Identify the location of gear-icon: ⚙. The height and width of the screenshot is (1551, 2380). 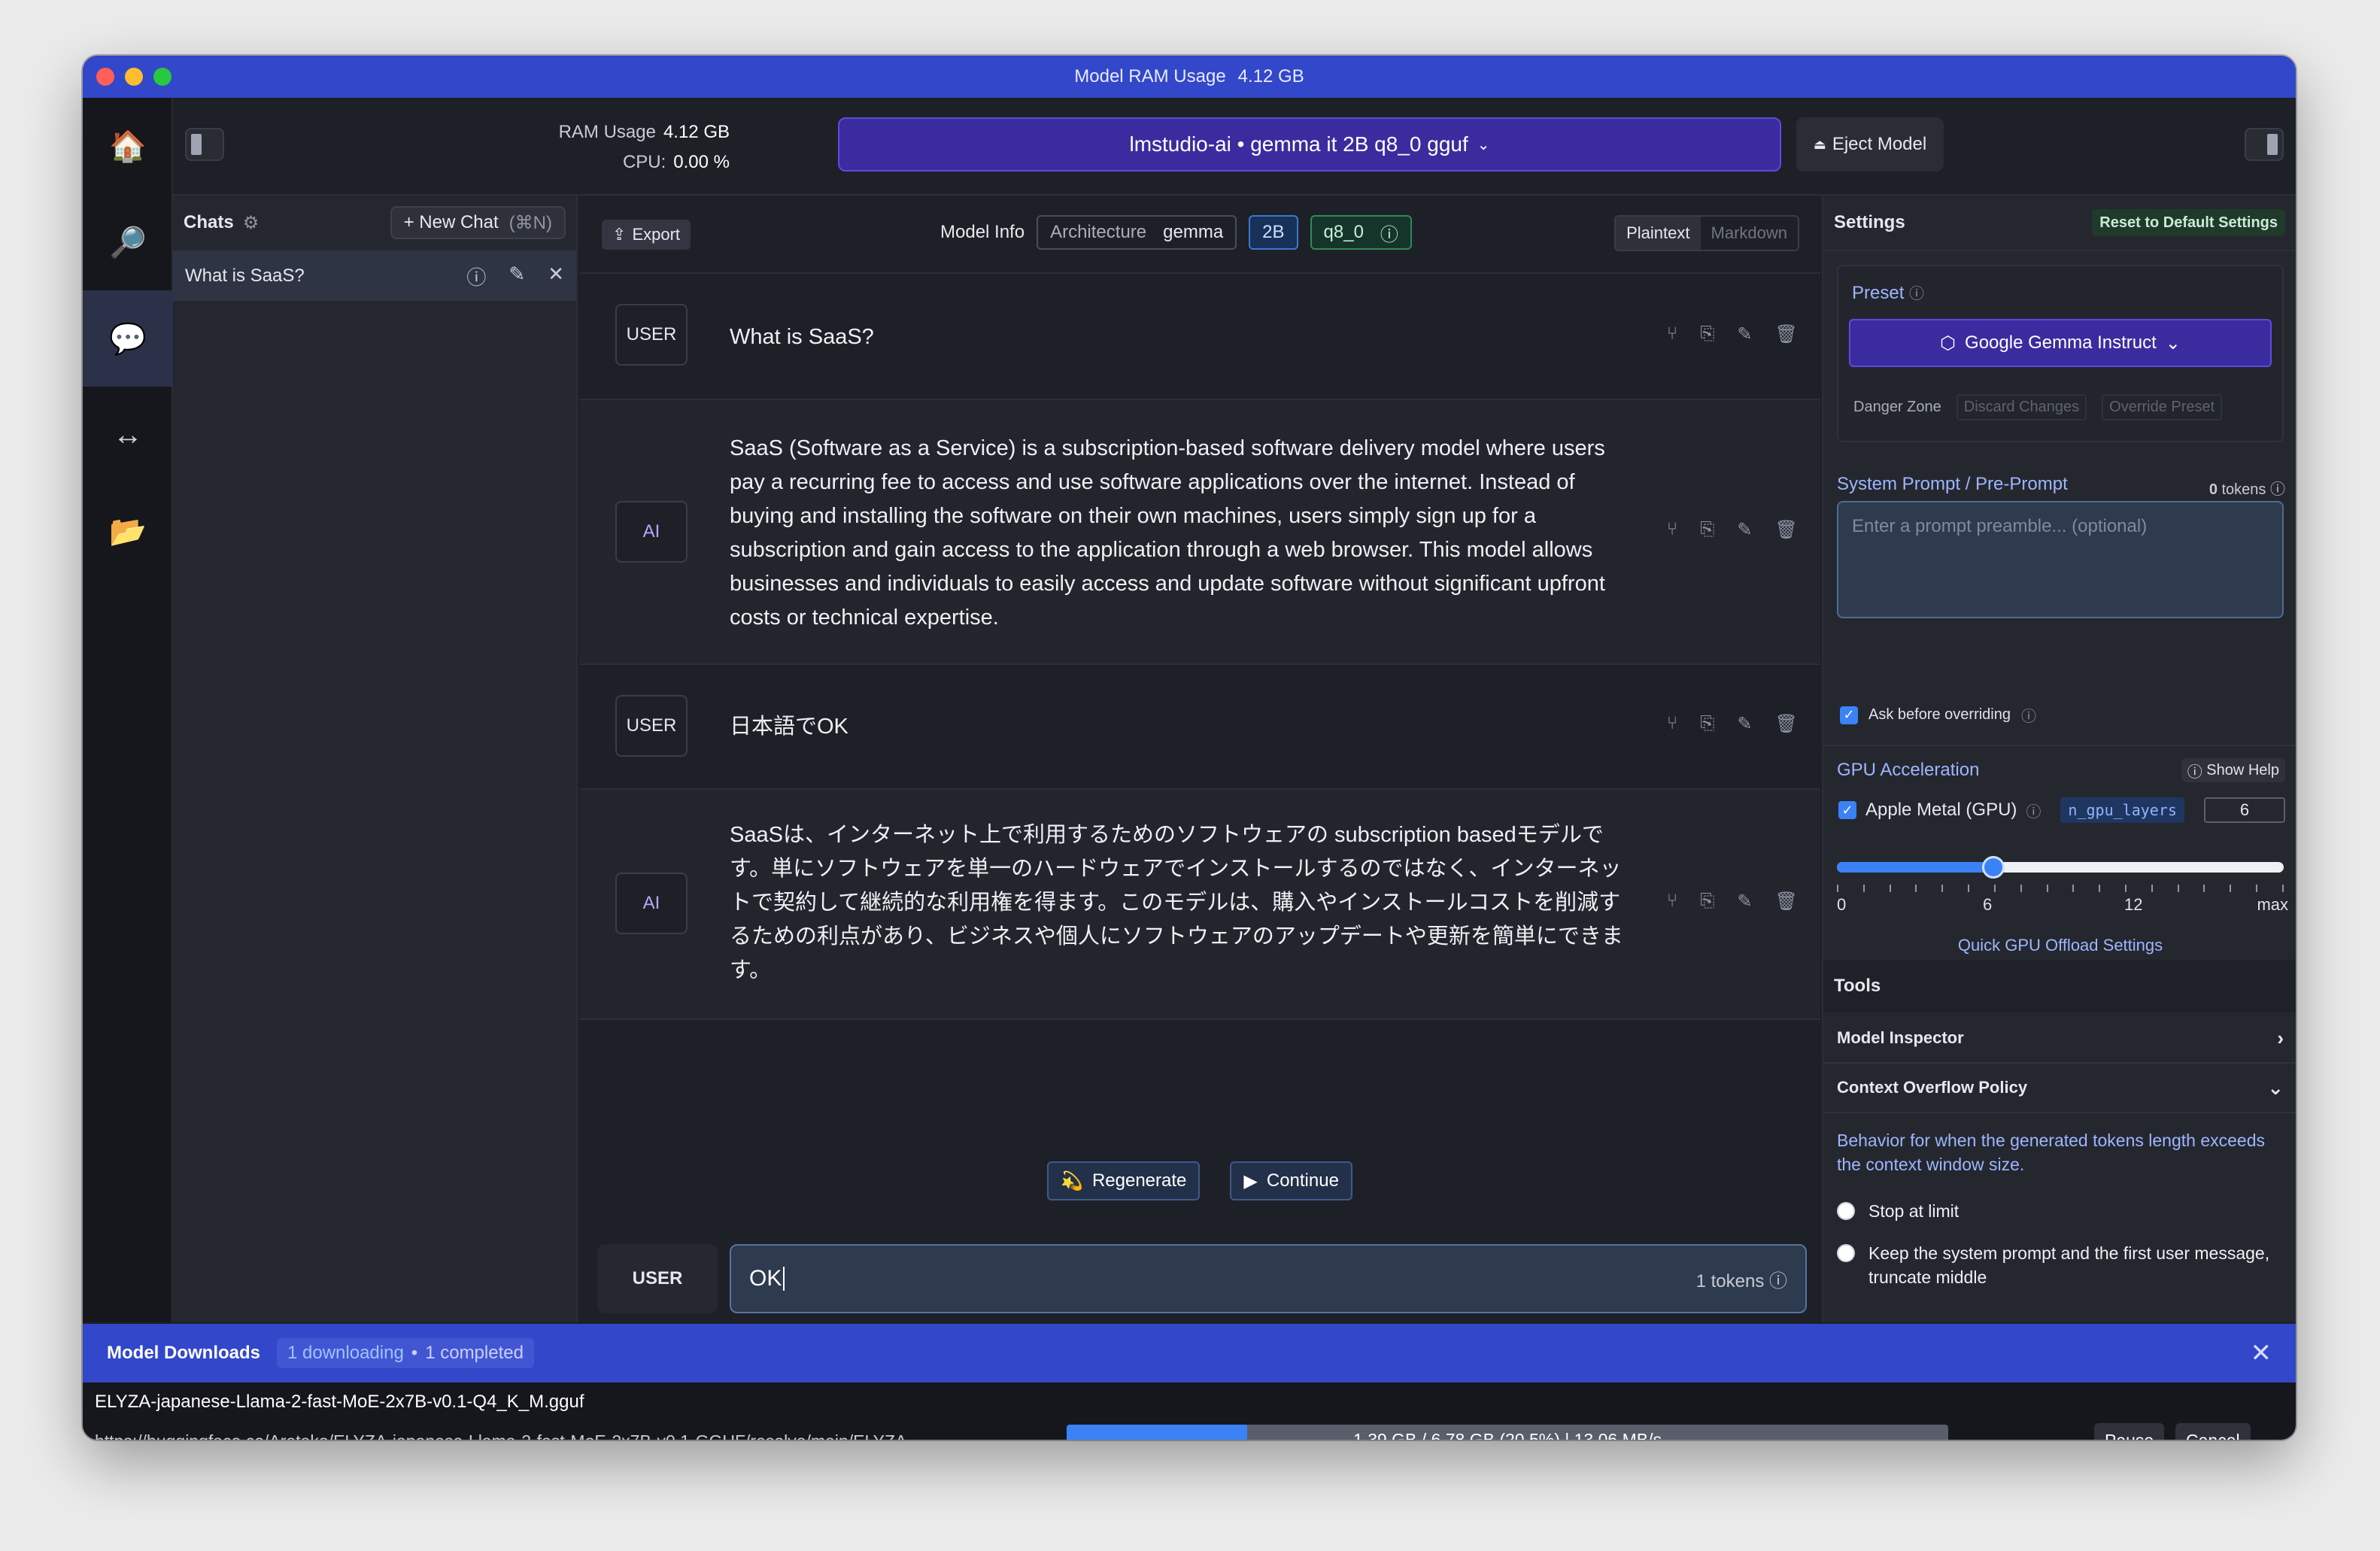
(251, 223).